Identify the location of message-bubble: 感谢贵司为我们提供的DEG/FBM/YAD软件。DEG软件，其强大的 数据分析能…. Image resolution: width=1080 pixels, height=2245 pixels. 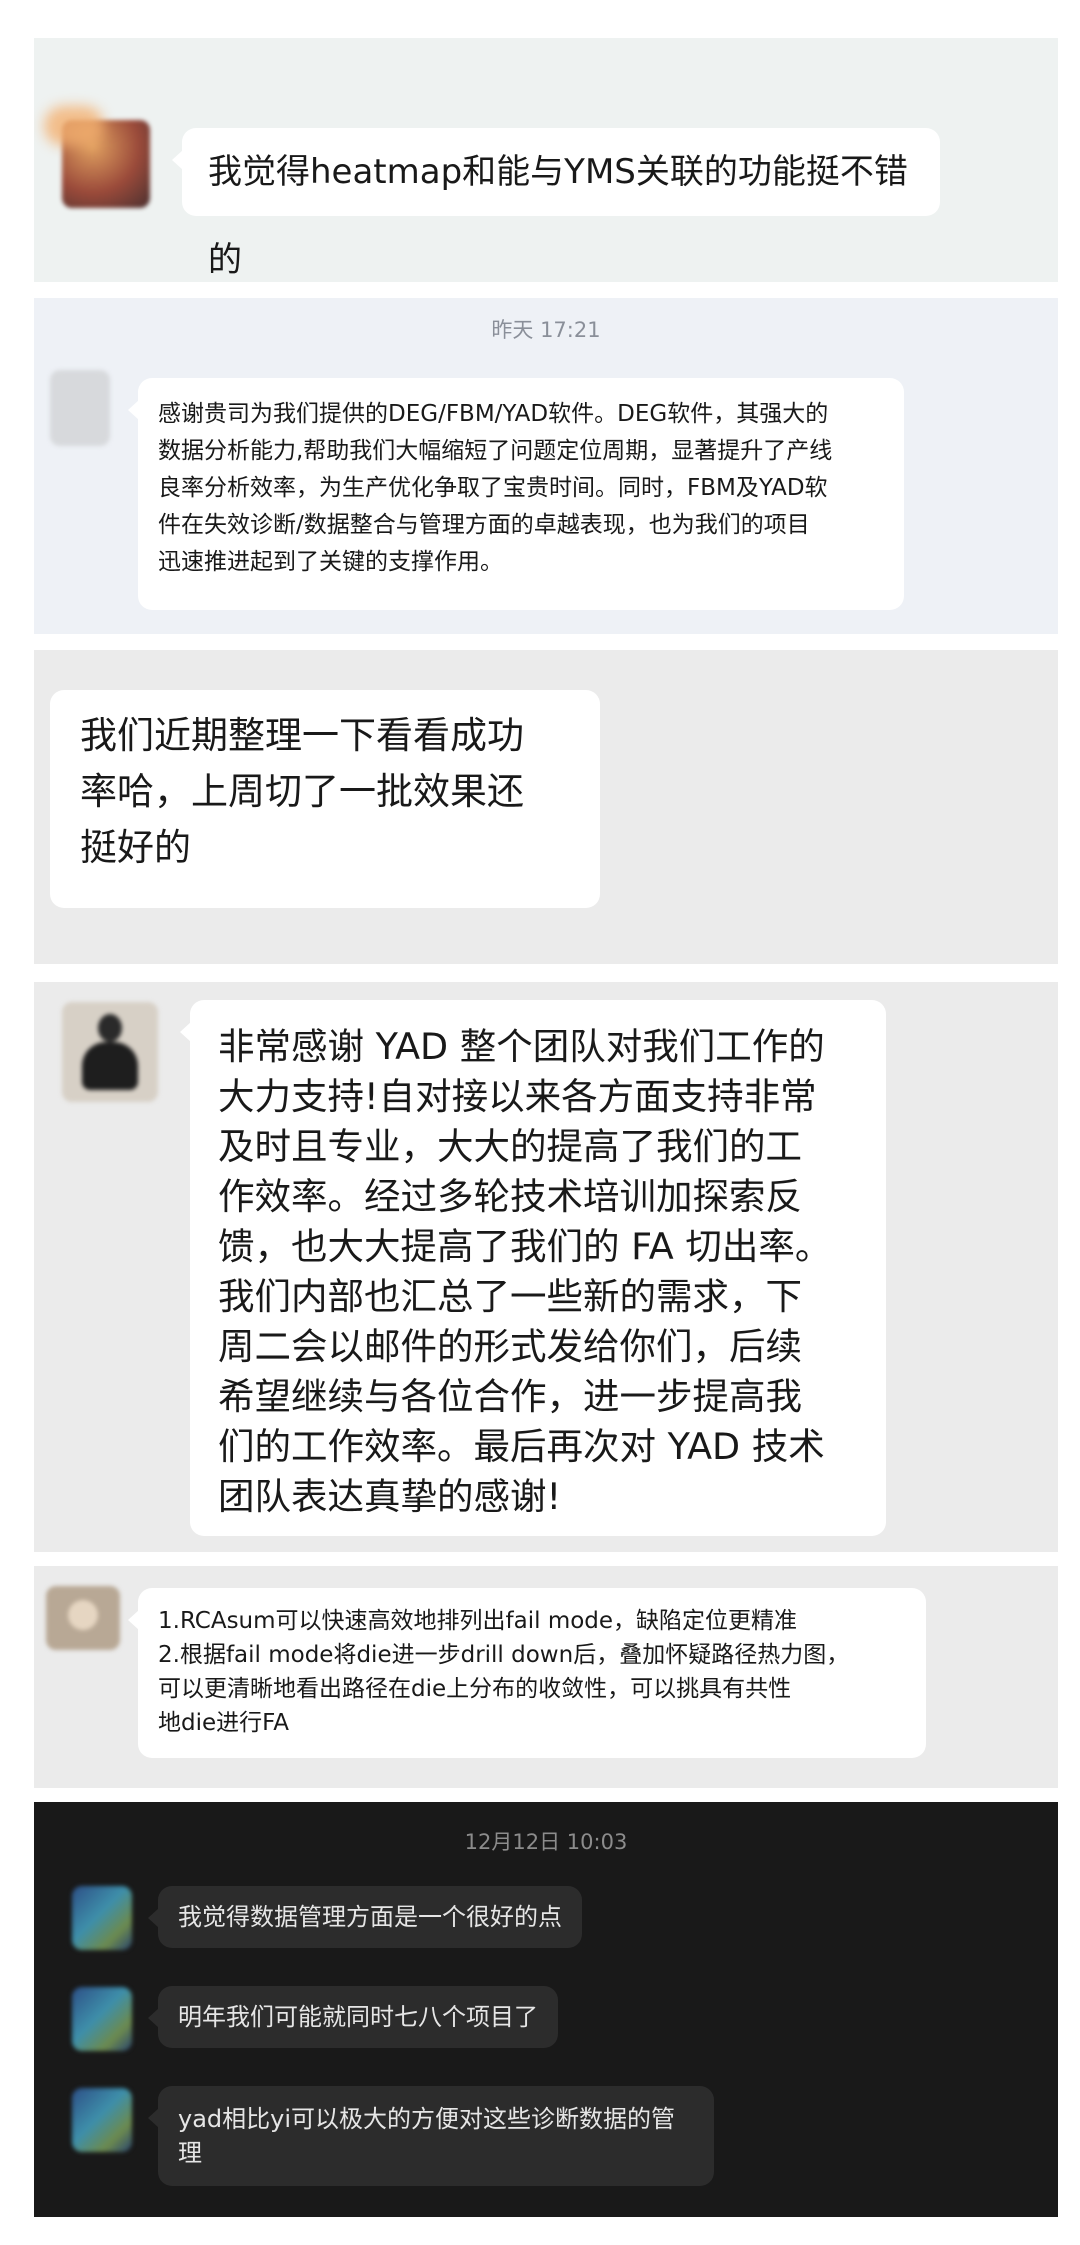
(516, 494).